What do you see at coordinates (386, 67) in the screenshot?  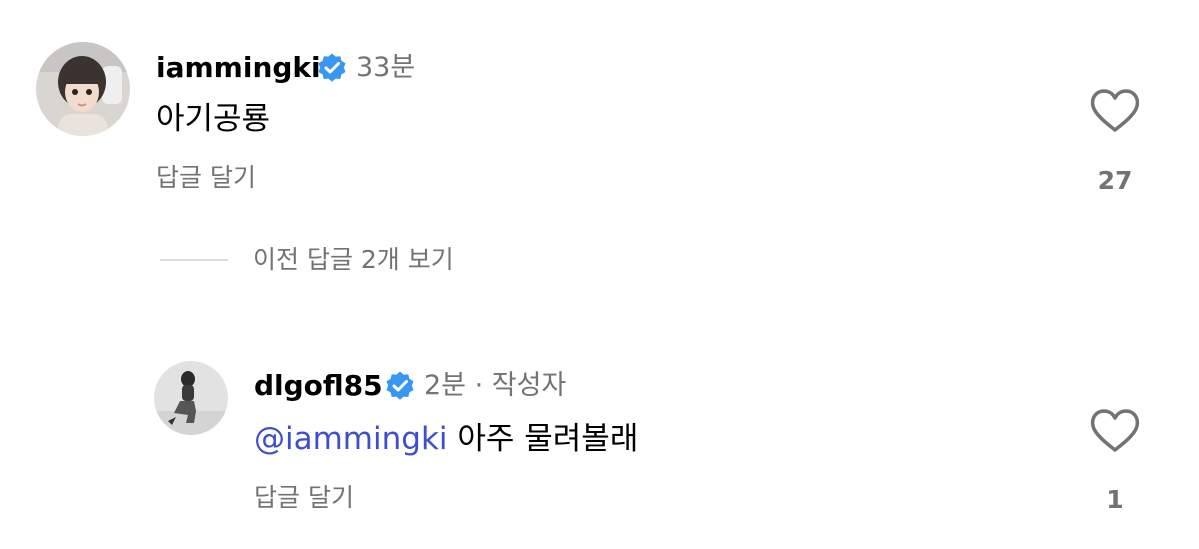 I see `comment-time: 33분` at bounding box center [386, 67].